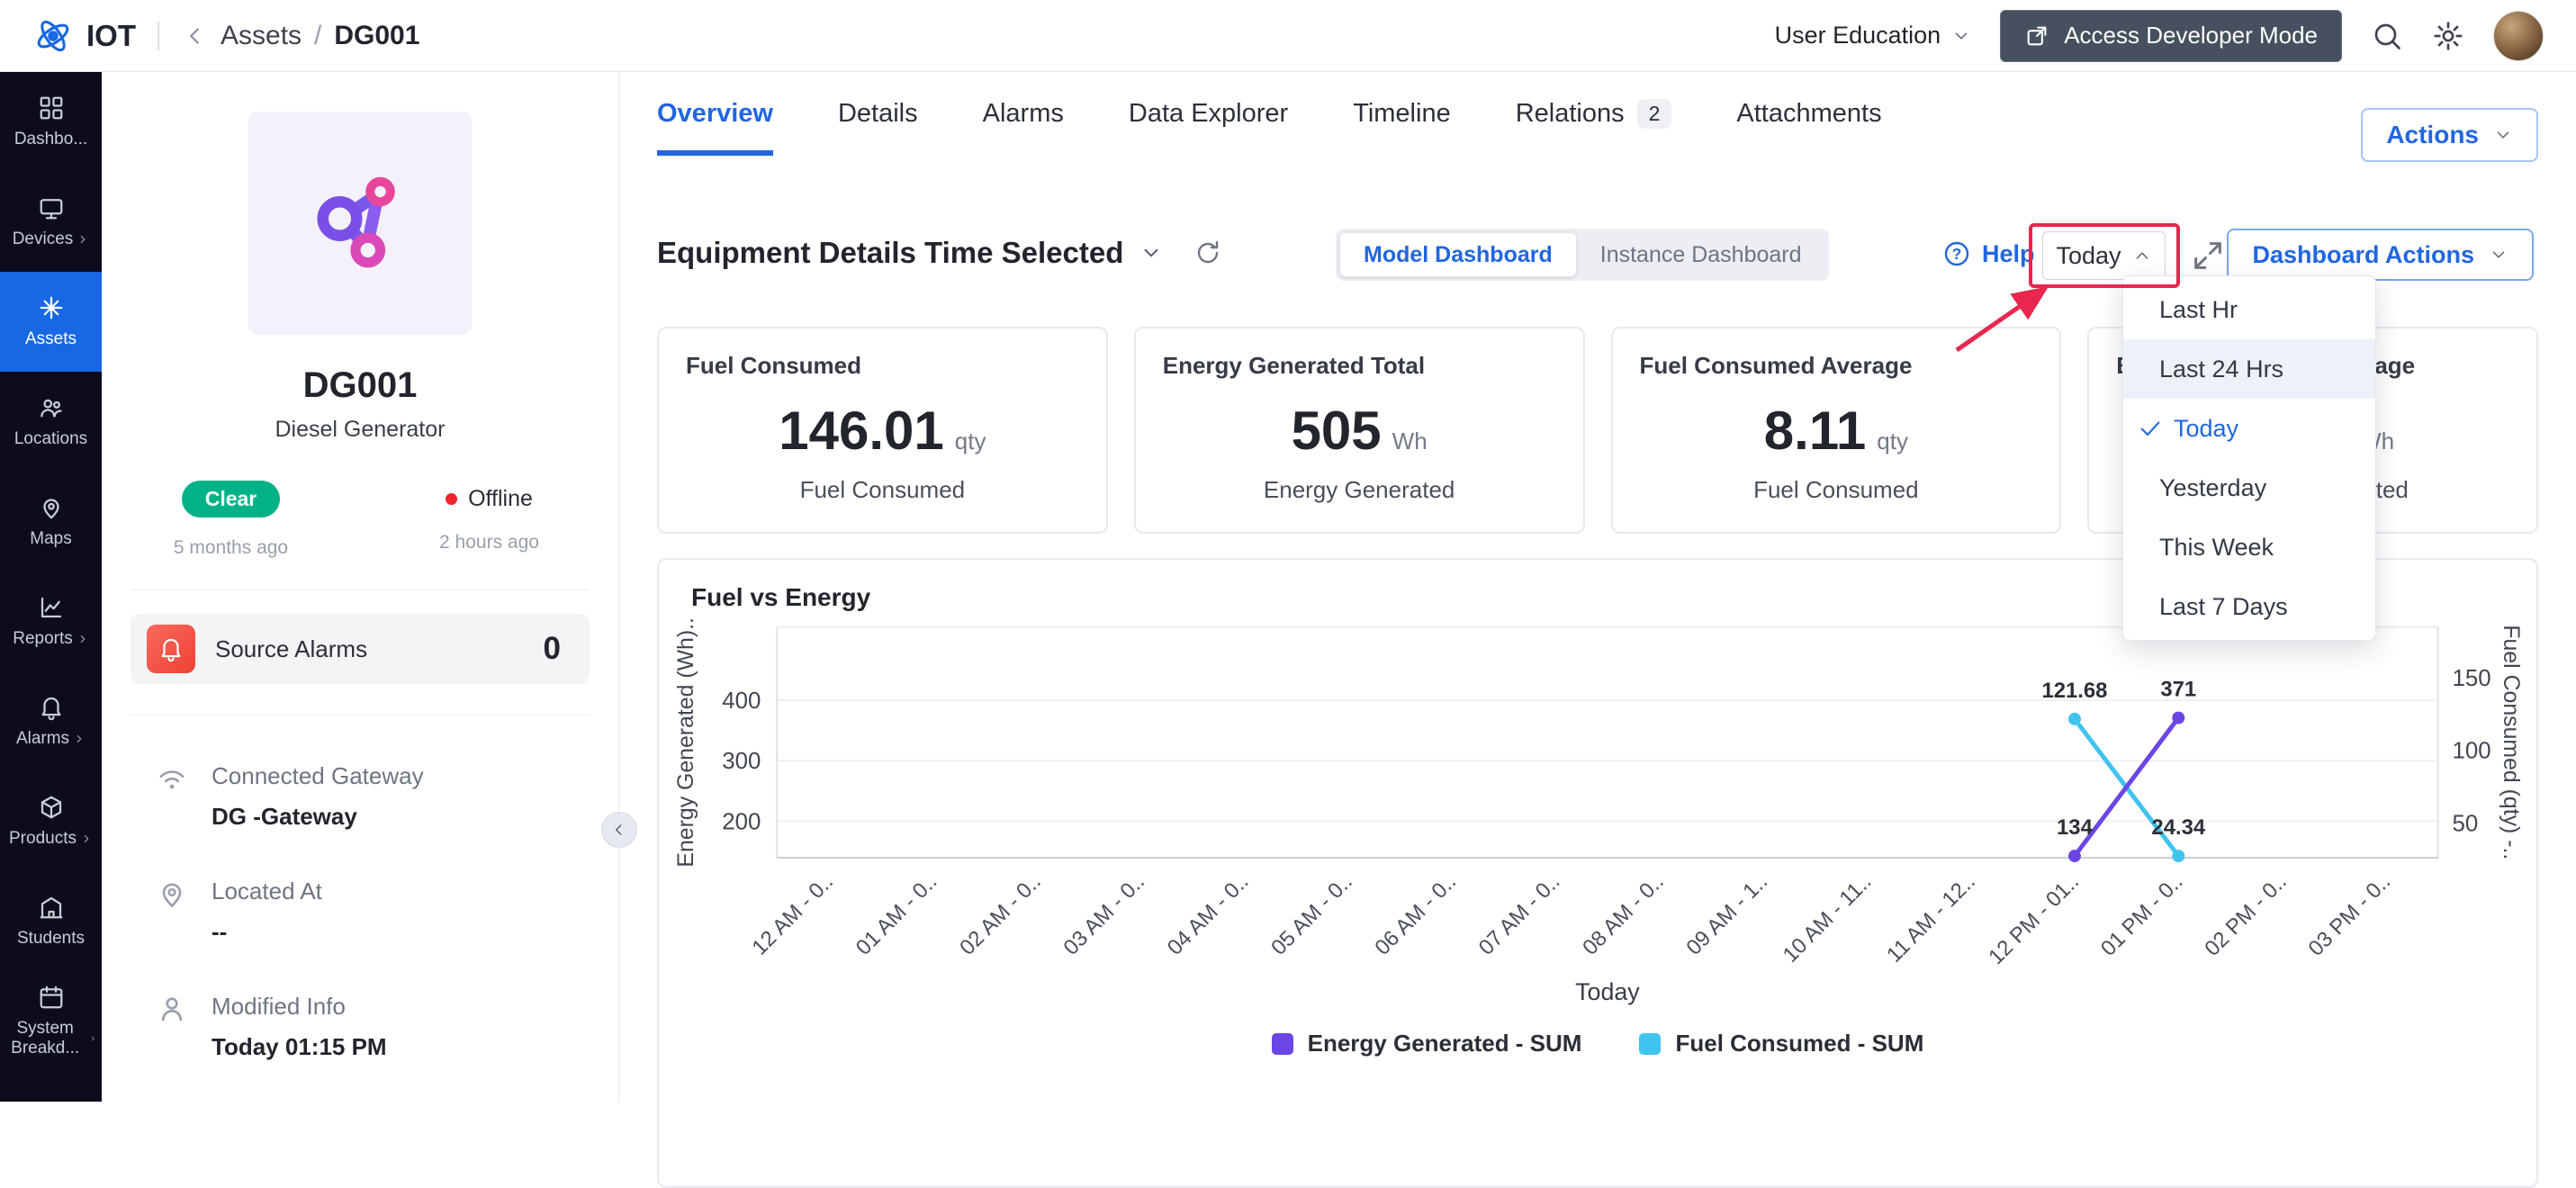 The height and width of the screenshot is (1188, 2576). Describe the element at coordinates (2380, 255) in the screenshot. I see `dashboard-actions-button: Dashboard Actions` at that location.